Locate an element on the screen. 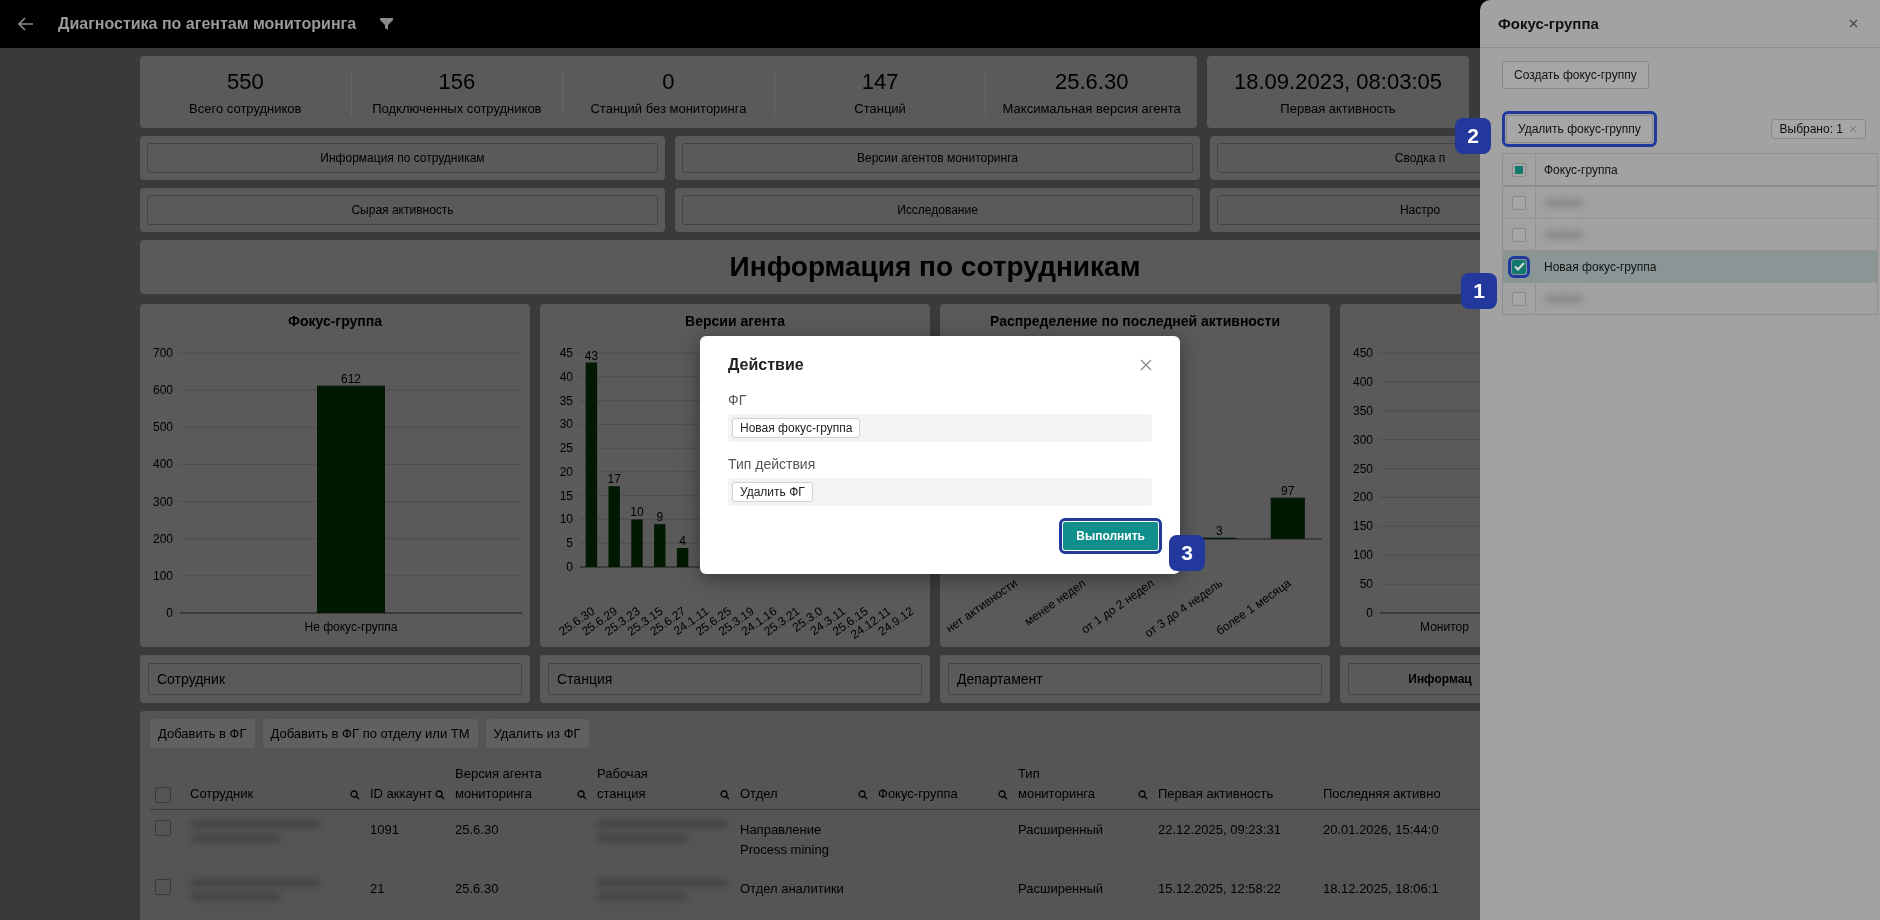  action-button: Удалить из ФГ is located at coordinates (537, 733).